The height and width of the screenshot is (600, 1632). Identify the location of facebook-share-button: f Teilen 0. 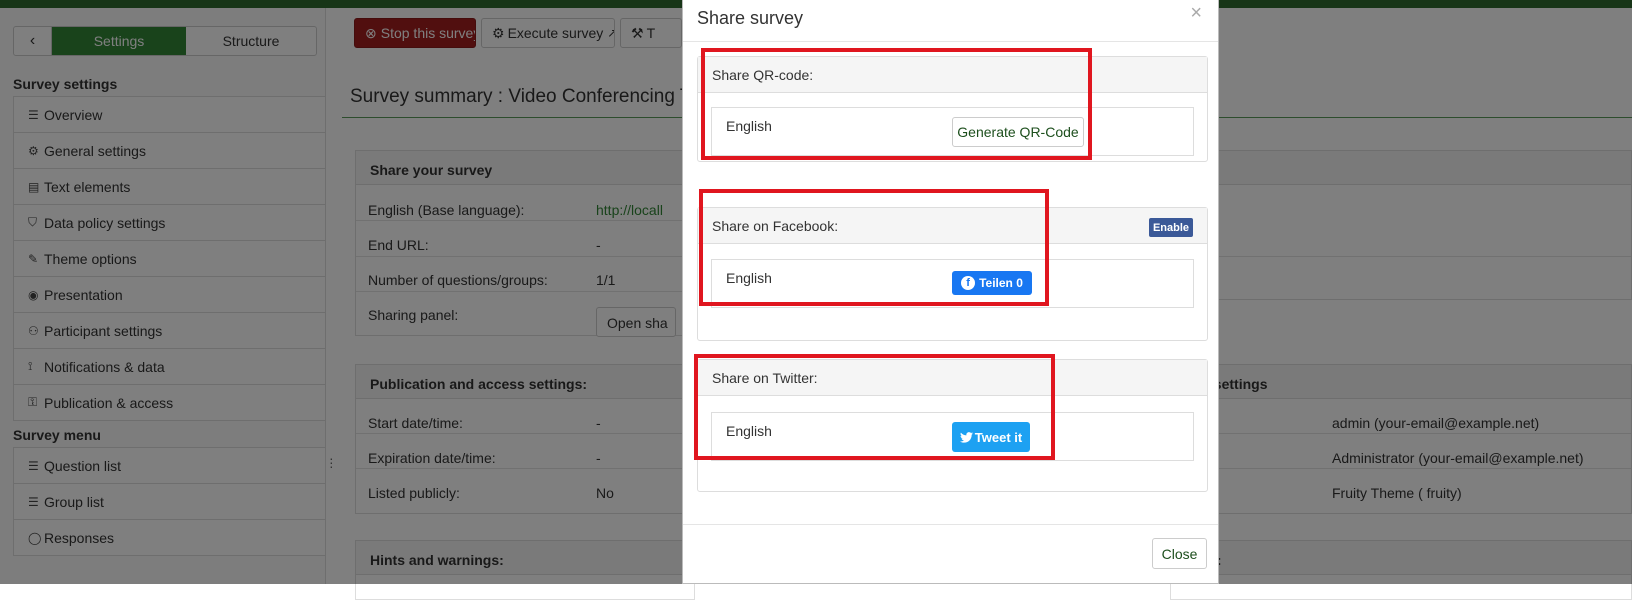
(992, 283).